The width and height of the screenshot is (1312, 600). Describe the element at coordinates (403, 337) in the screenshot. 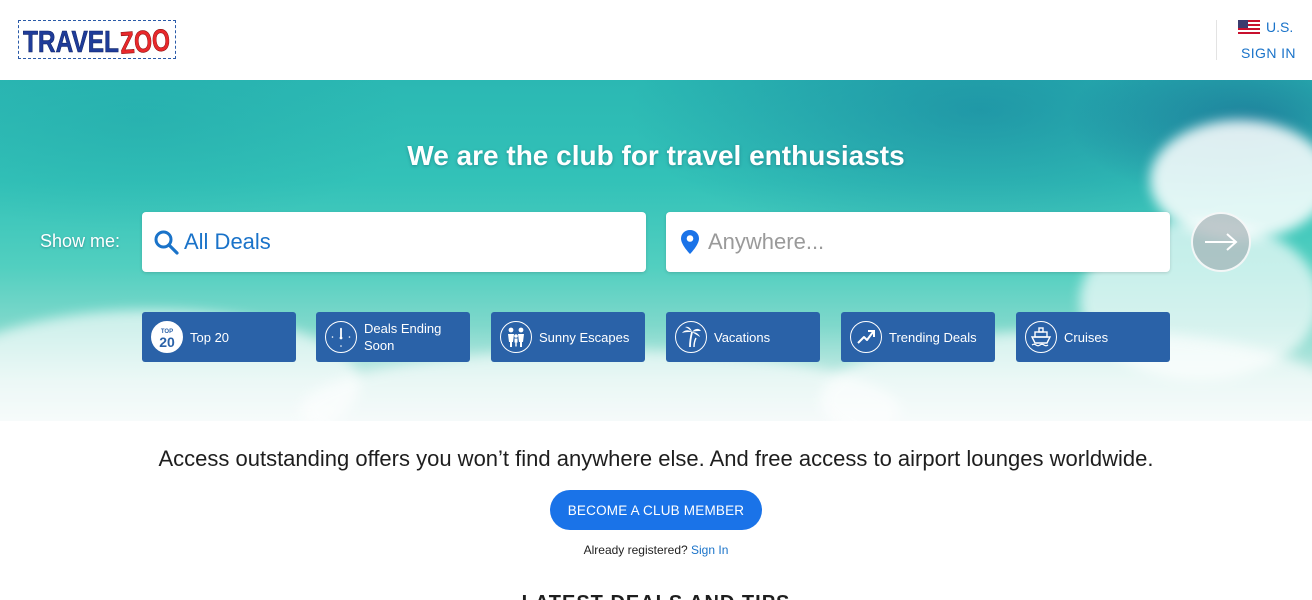

I see `category-label: Deals Ending Soon` at that location.